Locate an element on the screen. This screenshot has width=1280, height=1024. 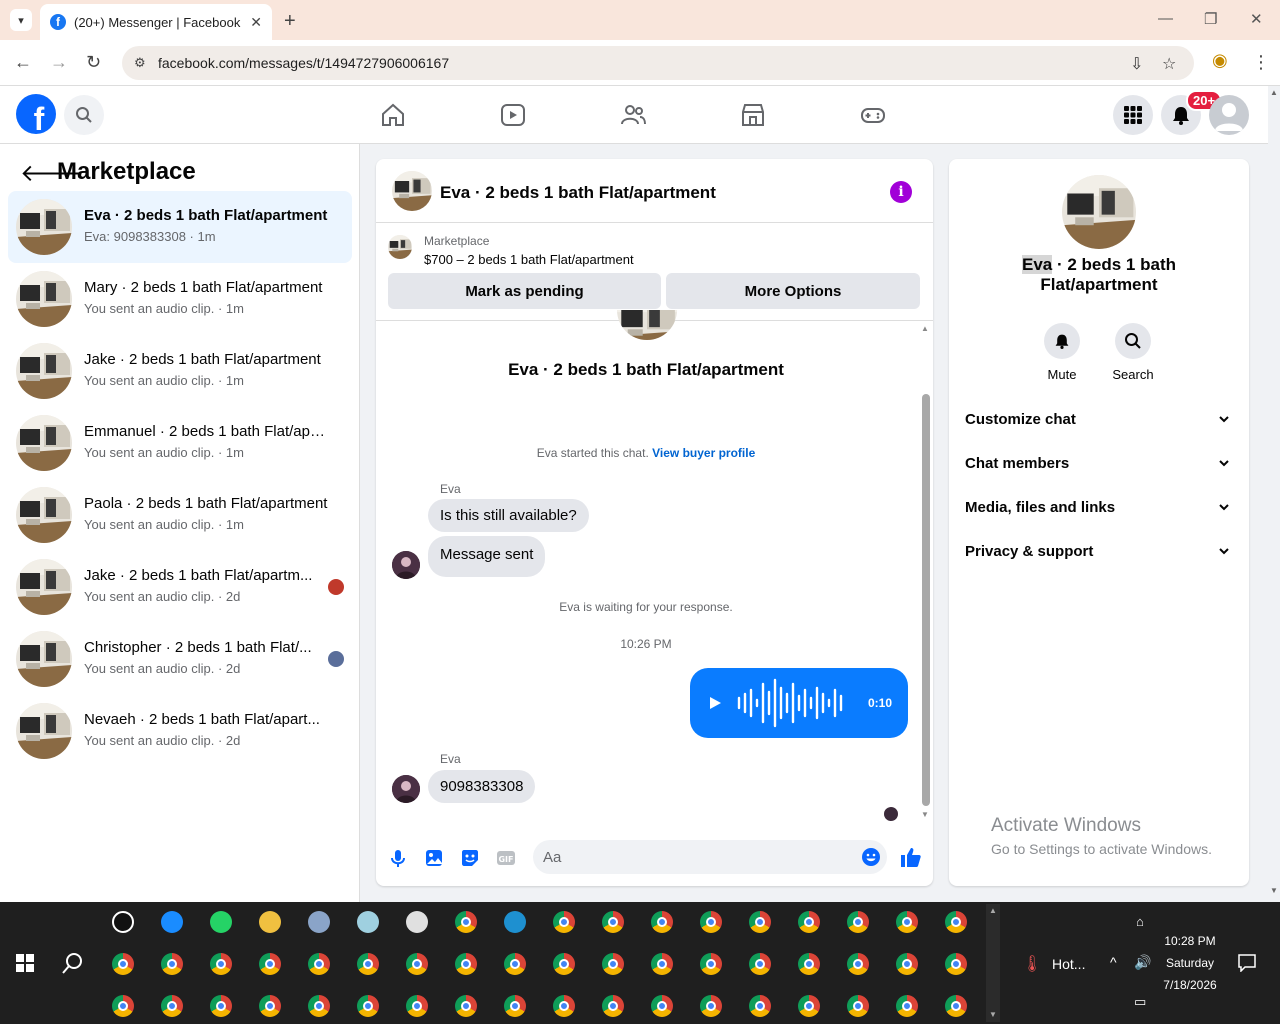
audio-clip-message: 0:10 is located at coordinates (799, 703).